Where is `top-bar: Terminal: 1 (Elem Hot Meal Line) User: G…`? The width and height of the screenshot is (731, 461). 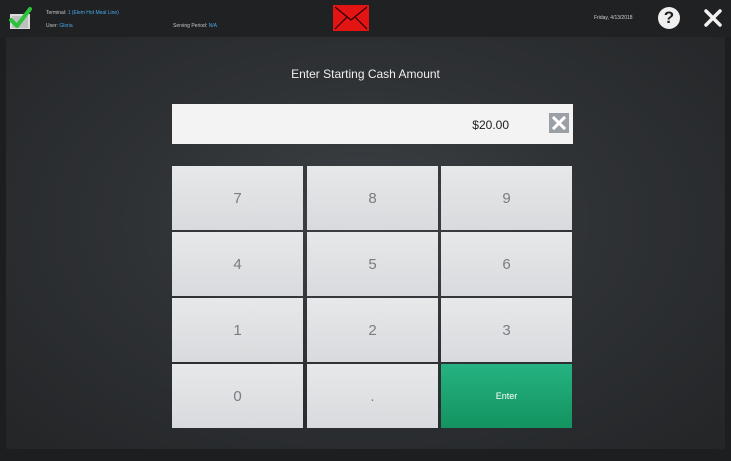 top-bar: Terminal: 1 (Elem Hot Meal Line) User: G… is located at coordinates (365, 18).